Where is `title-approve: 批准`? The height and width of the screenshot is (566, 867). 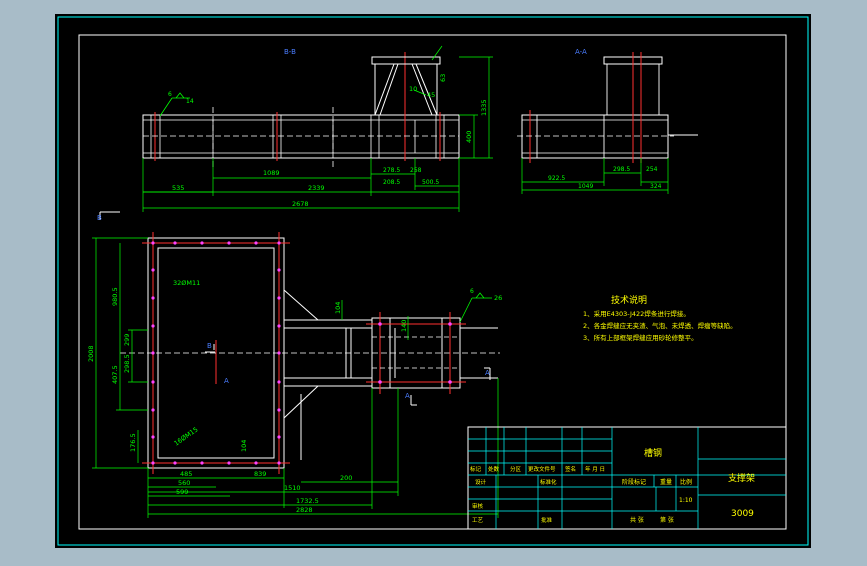 title-approve: 批准 is located at coordinates (547, 520).